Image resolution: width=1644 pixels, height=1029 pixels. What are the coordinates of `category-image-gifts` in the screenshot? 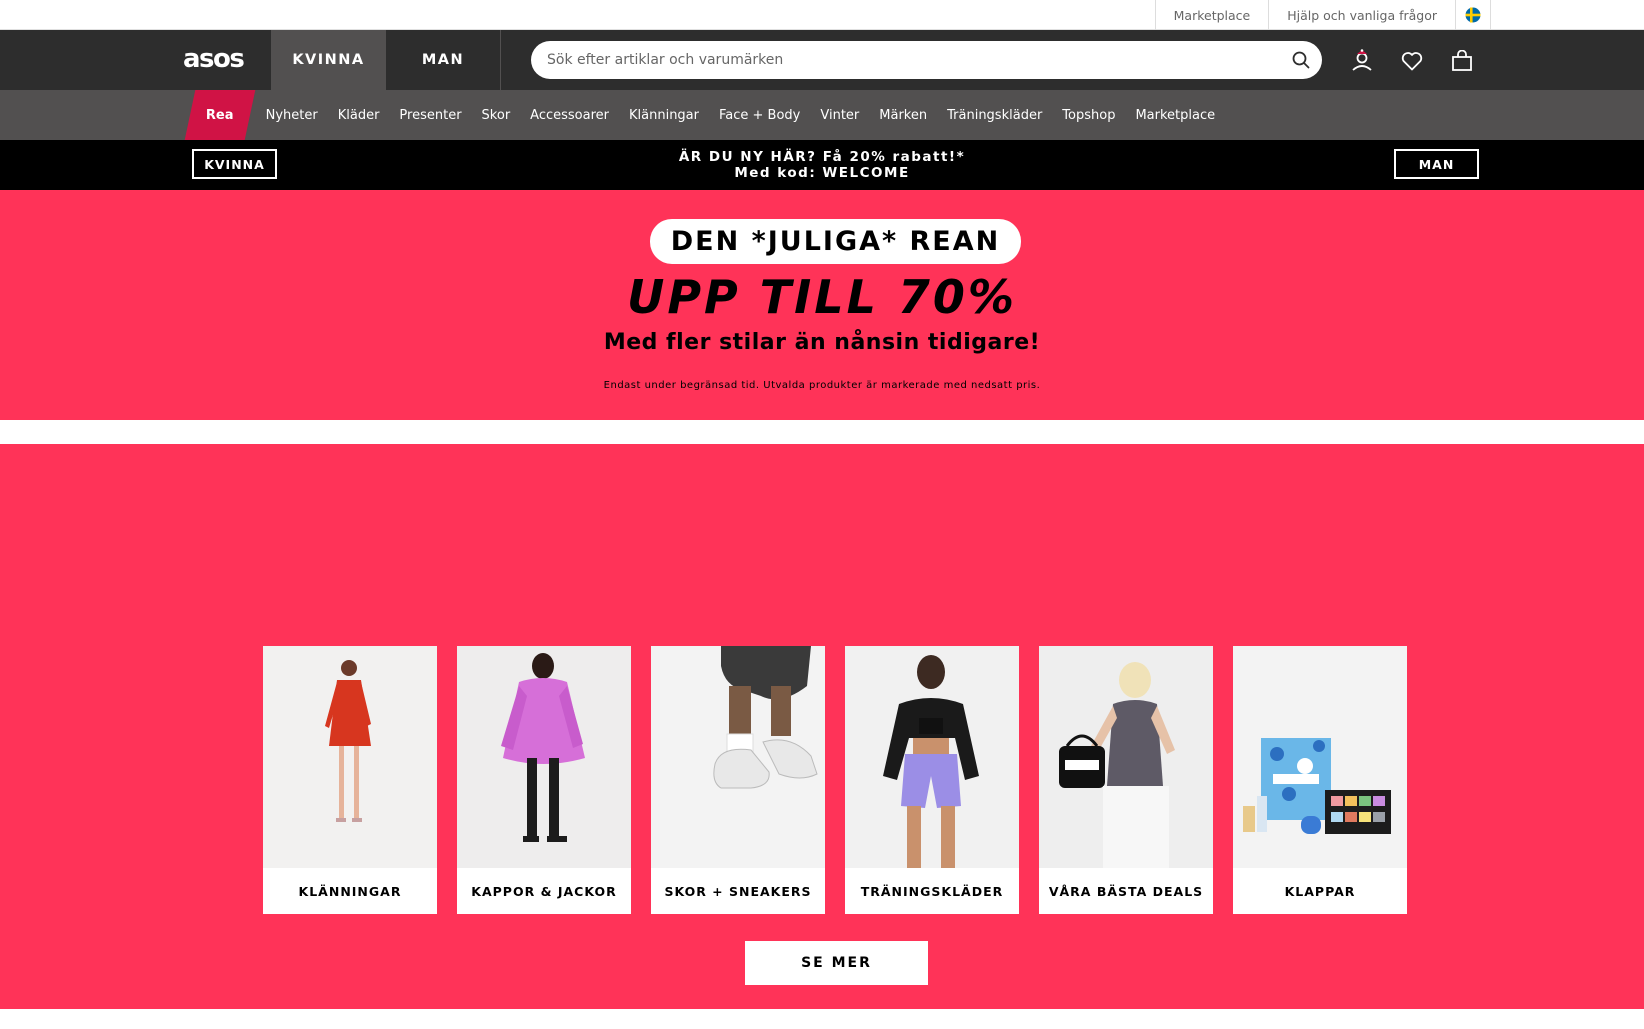 It's located at (1320, 757).